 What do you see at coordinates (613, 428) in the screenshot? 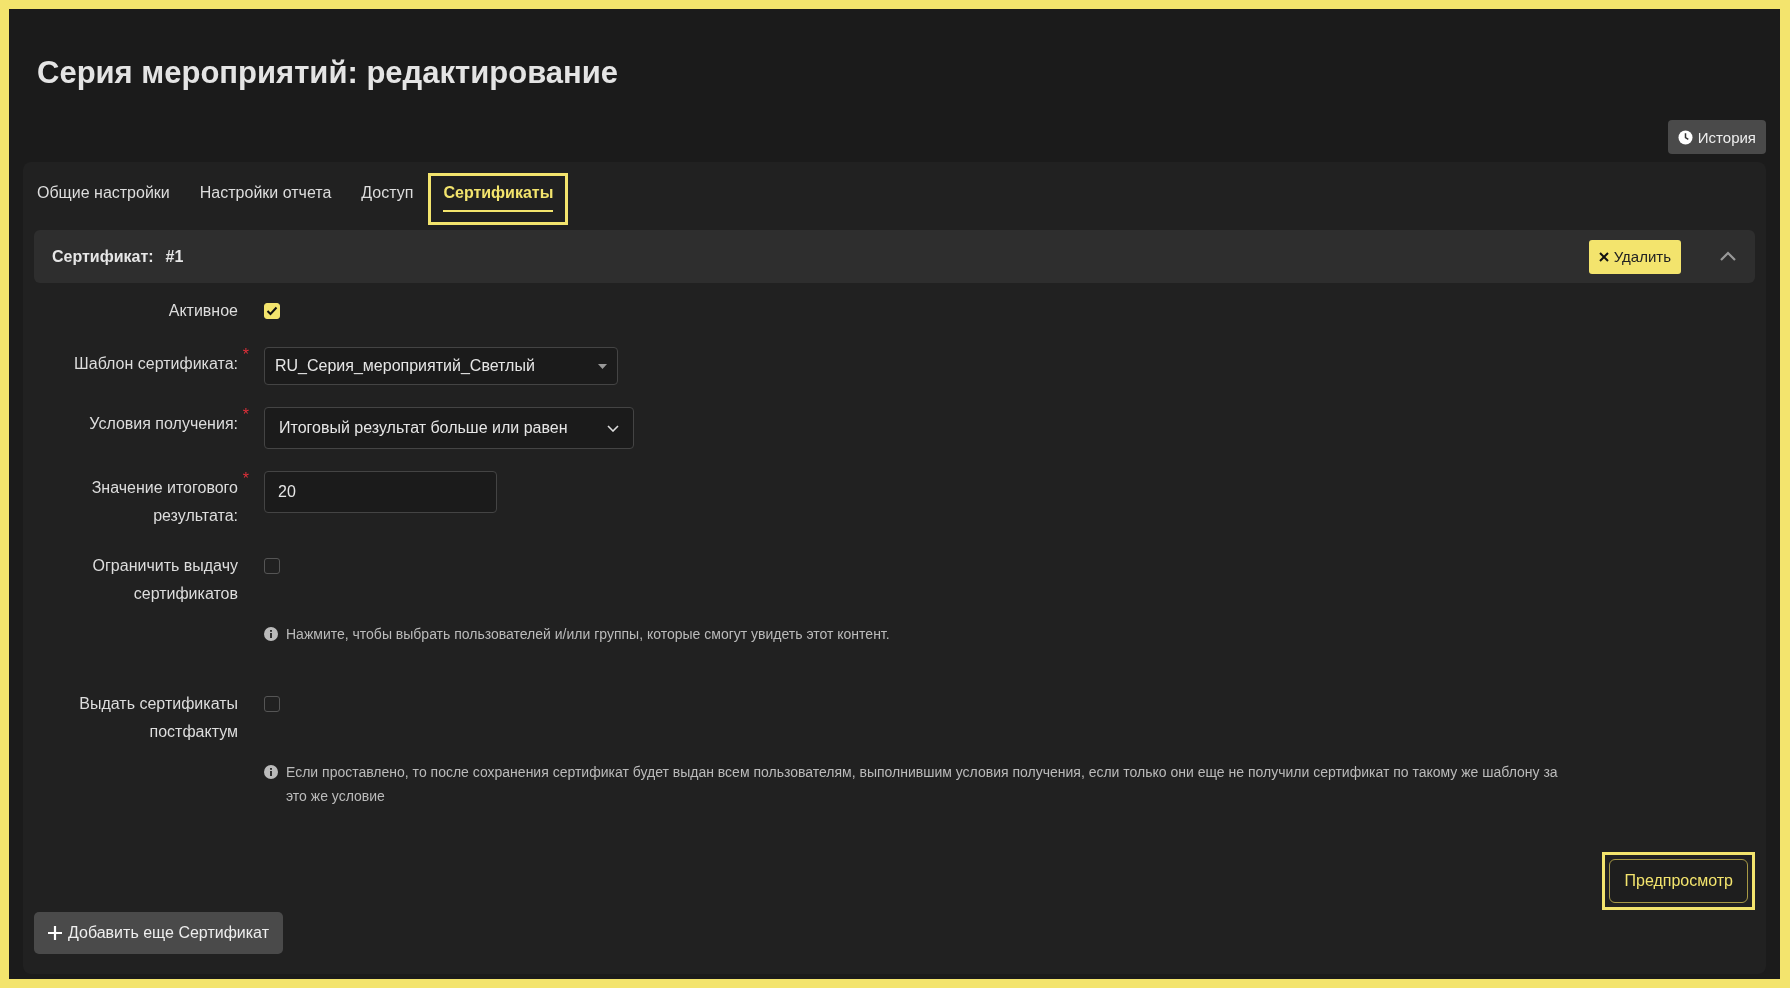
I see `chevron-down-icon` at bounding box center [613, 428].